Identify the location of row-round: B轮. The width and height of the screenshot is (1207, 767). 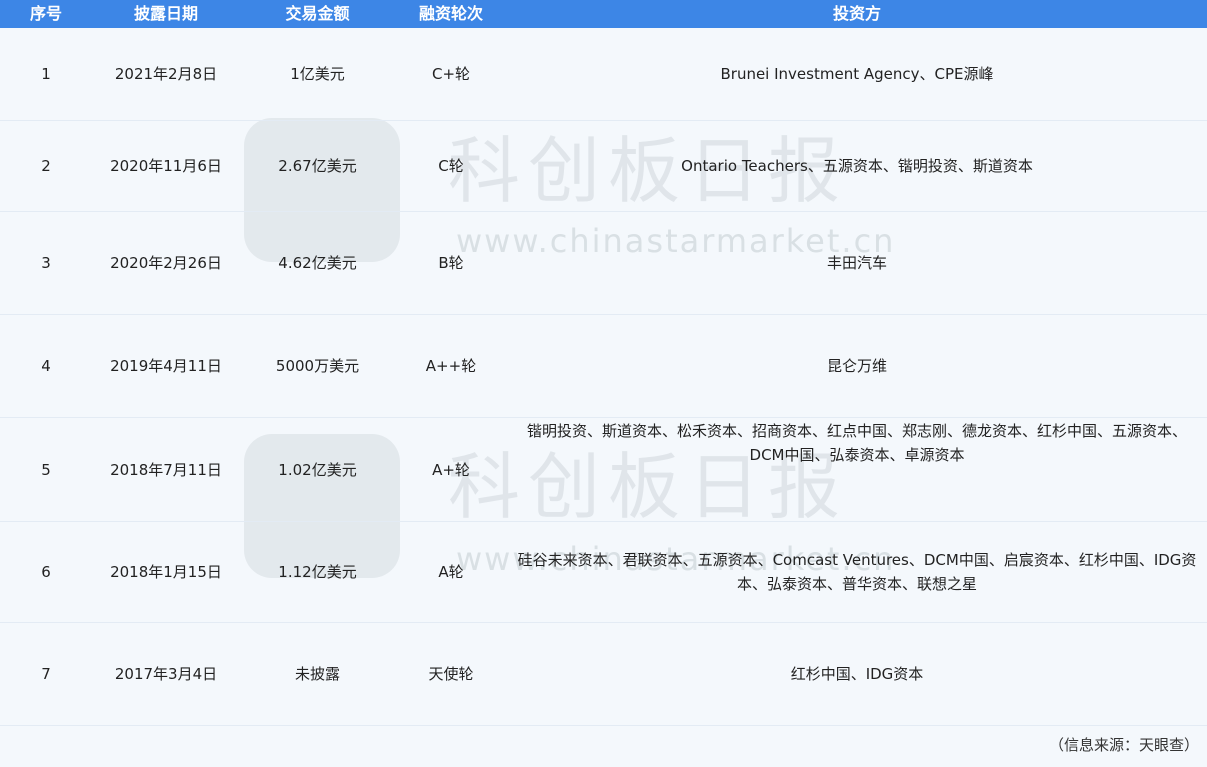
(451, 263).